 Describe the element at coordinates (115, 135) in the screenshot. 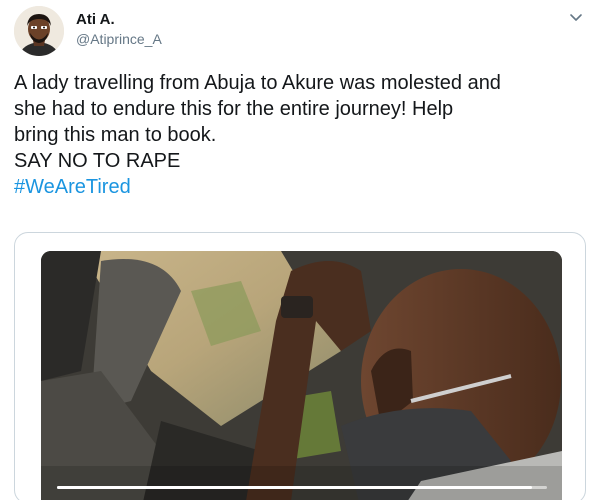

I see `tweet-text-line: bring this man to book.` at that location.